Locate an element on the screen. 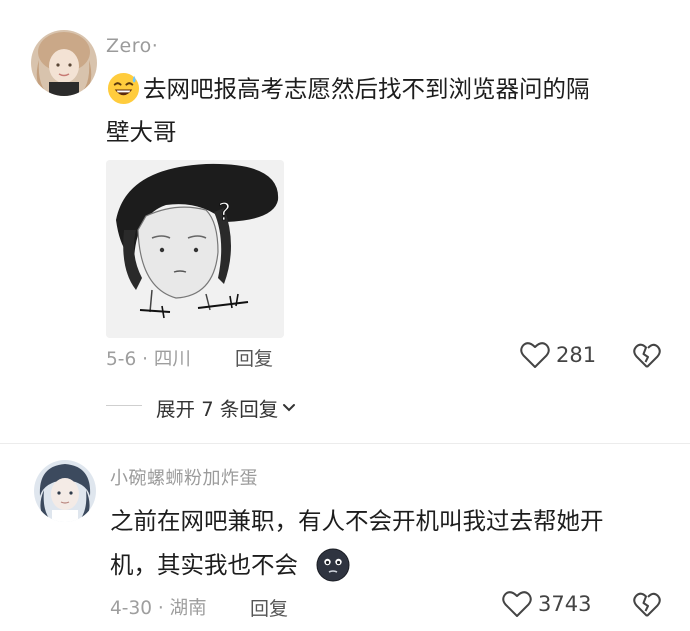 This screenshot has width=690, height=631. expand-divider is located at coordinates (124, 405).